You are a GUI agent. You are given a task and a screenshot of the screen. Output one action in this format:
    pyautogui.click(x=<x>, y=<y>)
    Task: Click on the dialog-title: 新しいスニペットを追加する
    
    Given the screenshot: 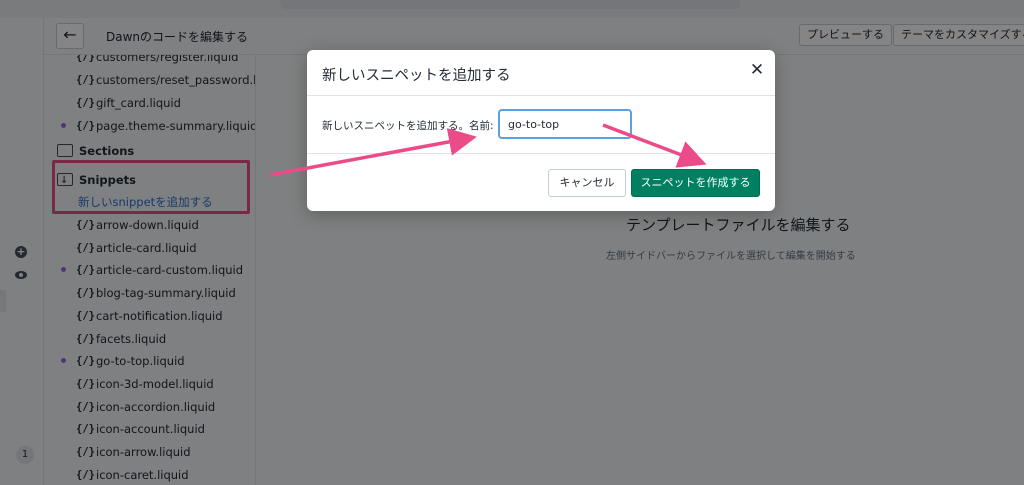 What is the action you would take?
    pyautogui.click(x=416, y=76)
    